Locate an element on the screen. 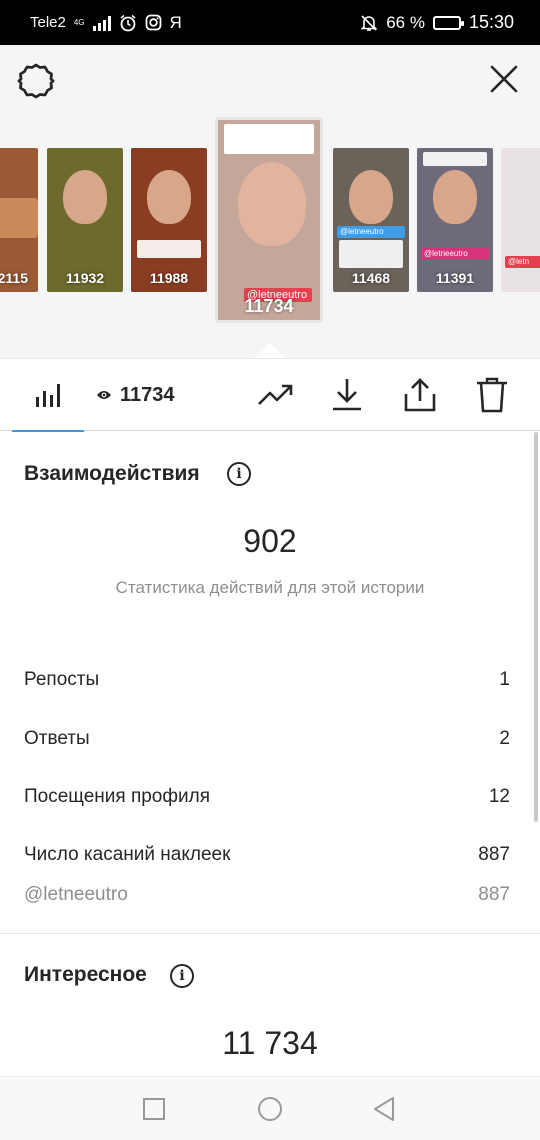 This screenshot has width=540, height=1140. close-button is located at coordinates (504, 79).